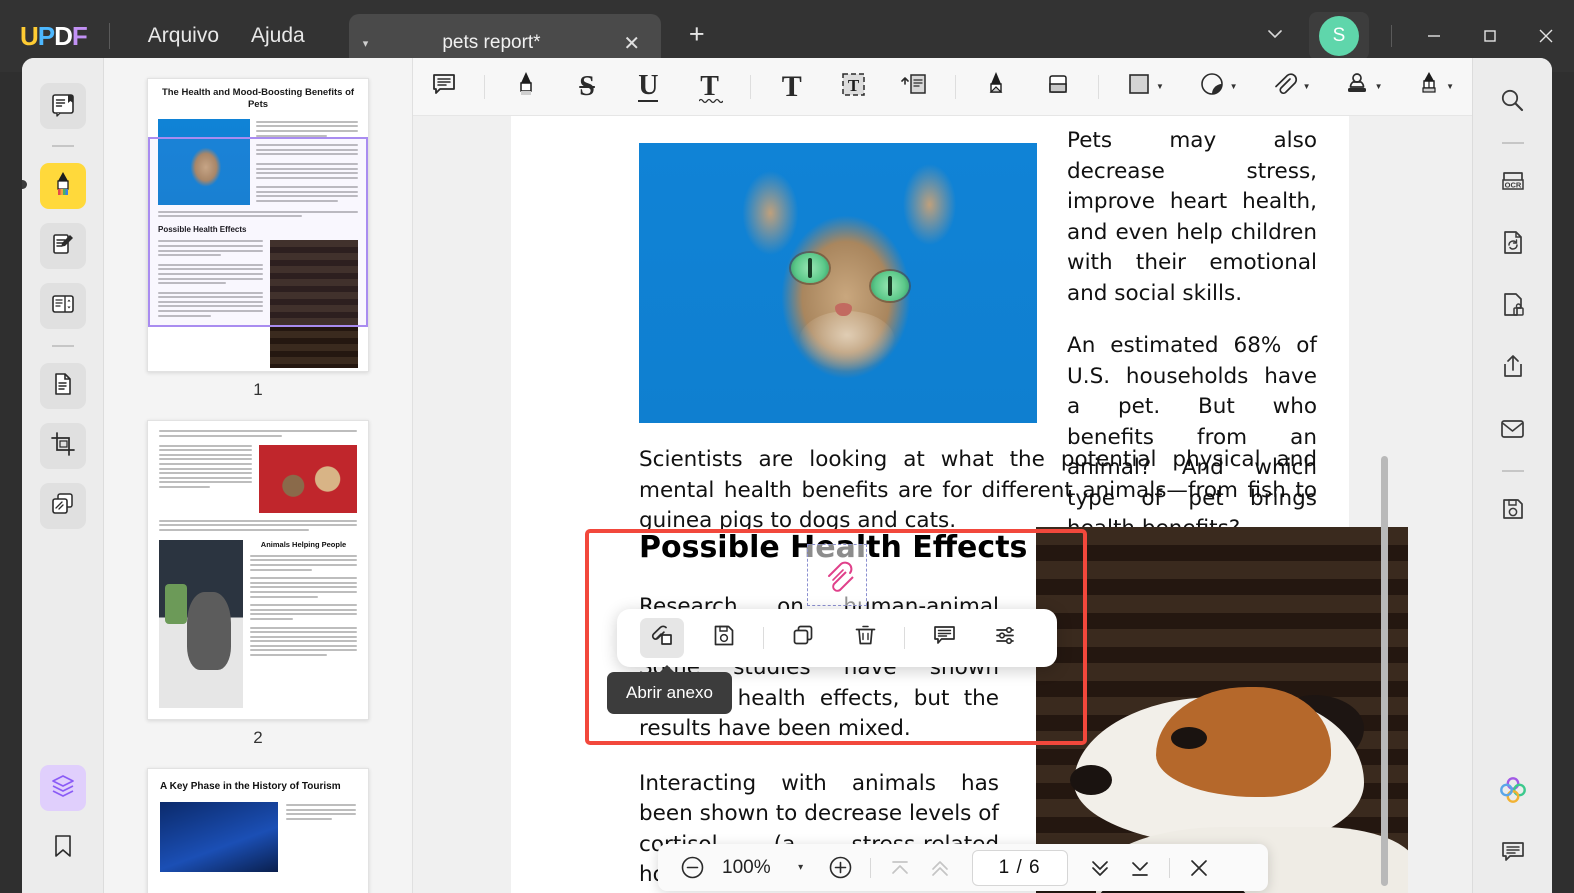 Image resolution: width=1574 pixels, height=893 pixels. Describe the element at coordinates (1384, 671) in the screenshot. I see `vertical-scrollbar` at that location.